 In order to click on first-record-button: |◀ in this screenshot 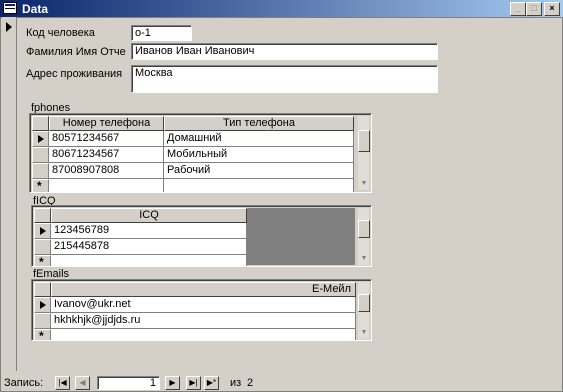, I will do `click(62, 383)`.